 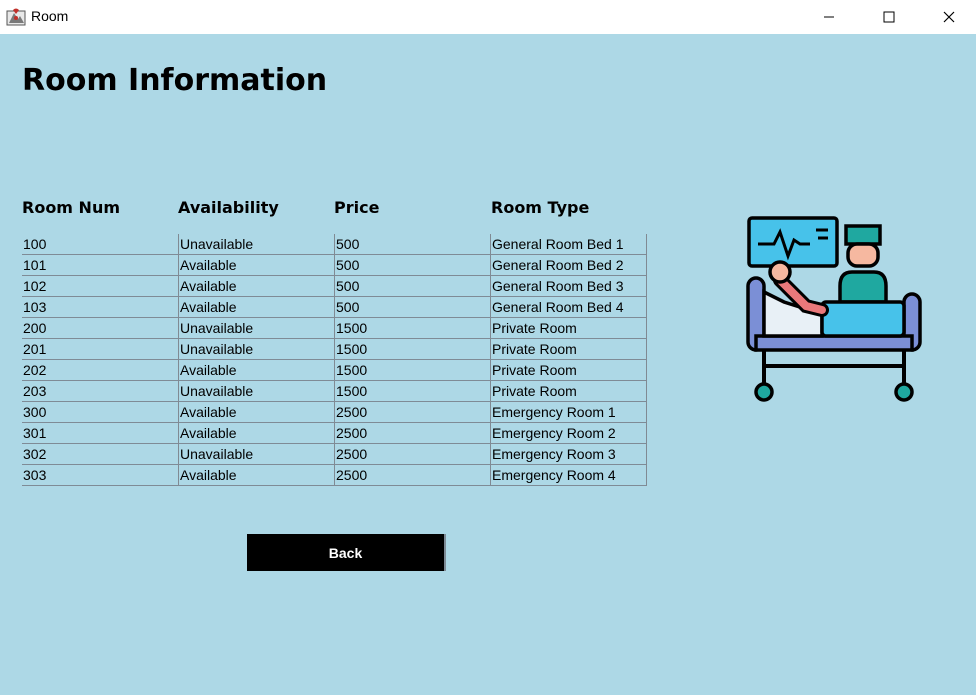 I want to click on table-row: 302 Unavailable 2500 Emergency Room 3, so click(x=334, y=454).